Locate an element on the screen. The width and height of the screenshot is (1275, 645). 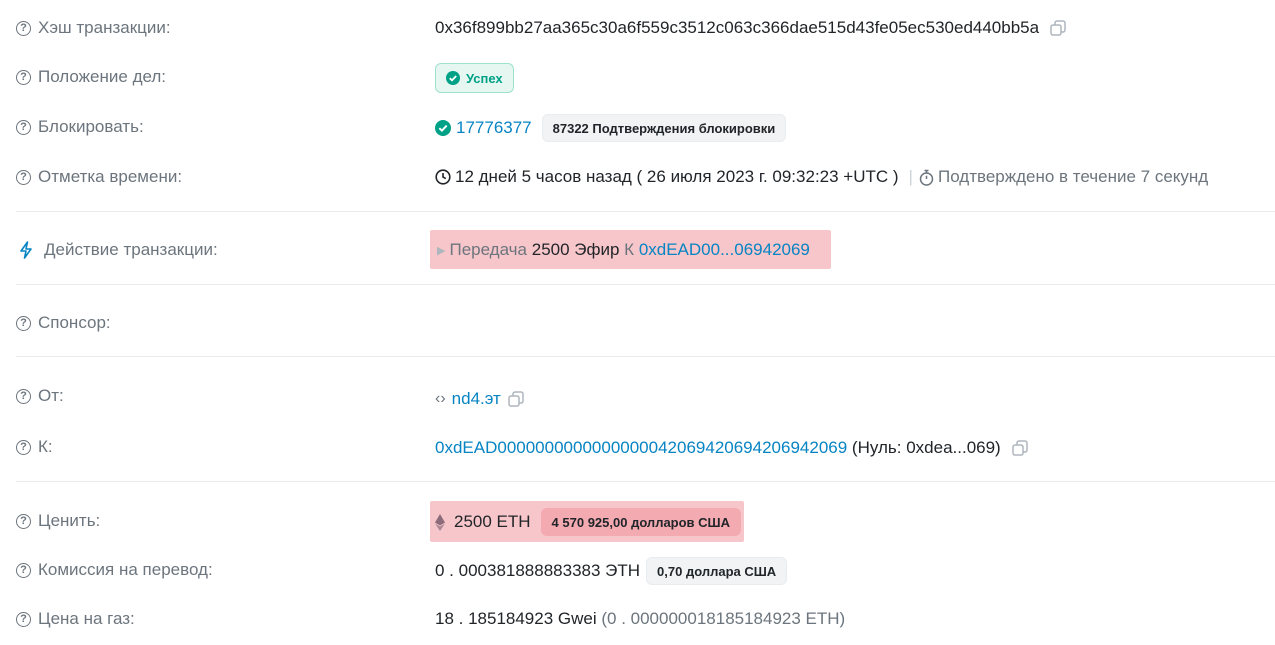
row-status: ? Положение дел: Успех is located at coordinates (637, 77).